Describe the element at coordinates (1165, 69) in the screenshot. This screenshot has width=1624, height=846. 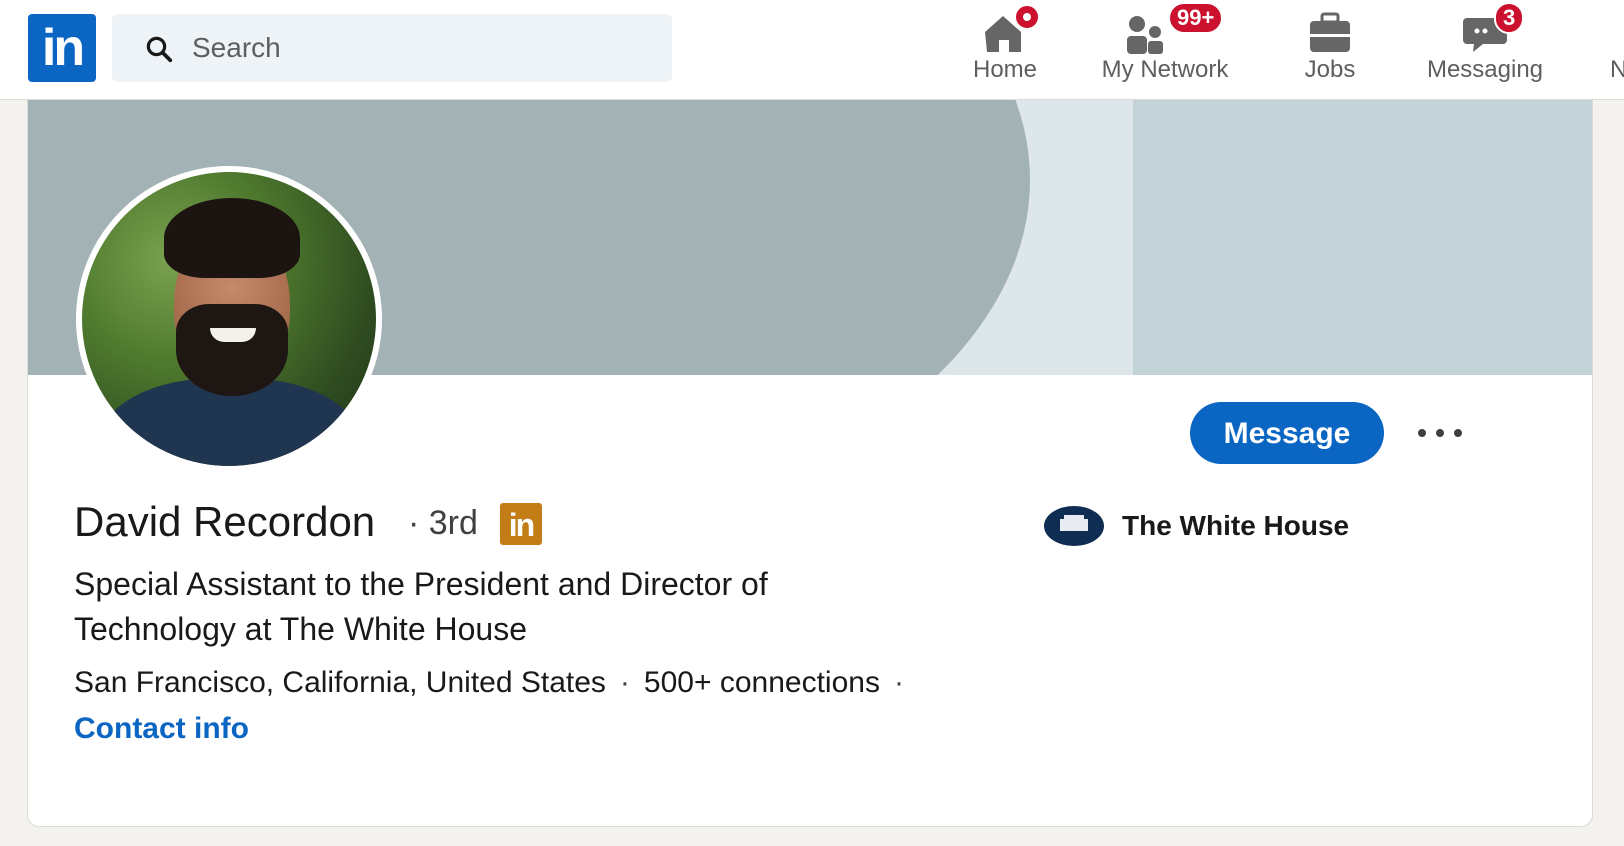
I see `nav-my-network-label: My Network` at that location.